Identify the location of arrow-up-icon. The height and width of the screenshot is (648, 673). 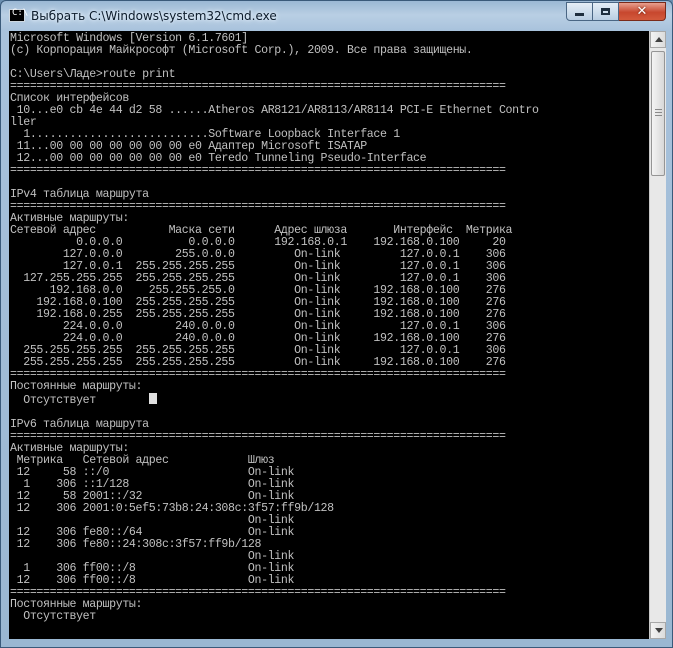
(659, 39).